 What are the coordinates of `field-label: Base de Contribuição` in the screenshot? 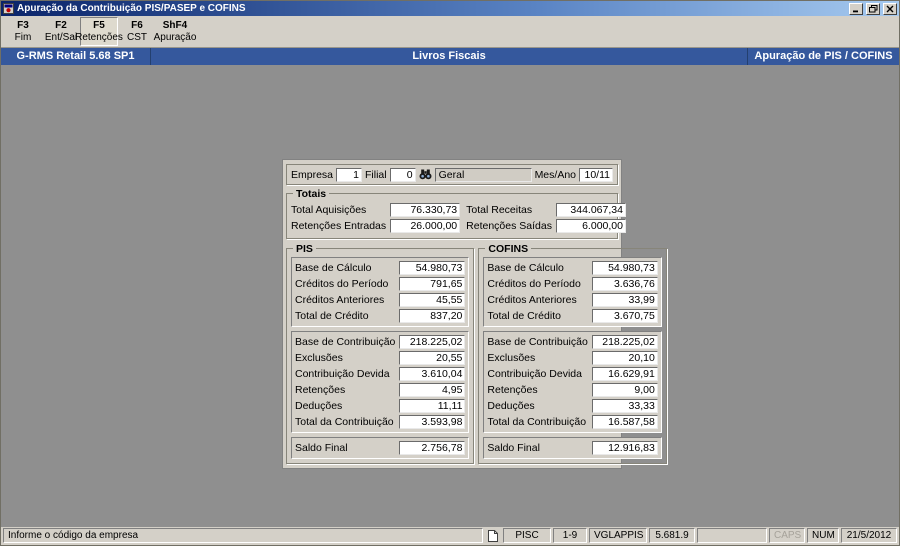 It's located at (537, 342).